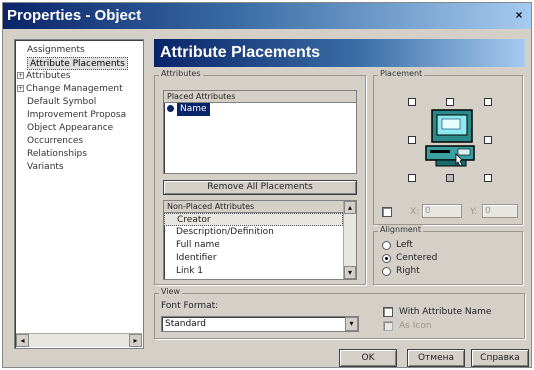 The height and width of the screenshot is (370, 534). I want to click on tree-item-label: Variants, so click(45, 167).